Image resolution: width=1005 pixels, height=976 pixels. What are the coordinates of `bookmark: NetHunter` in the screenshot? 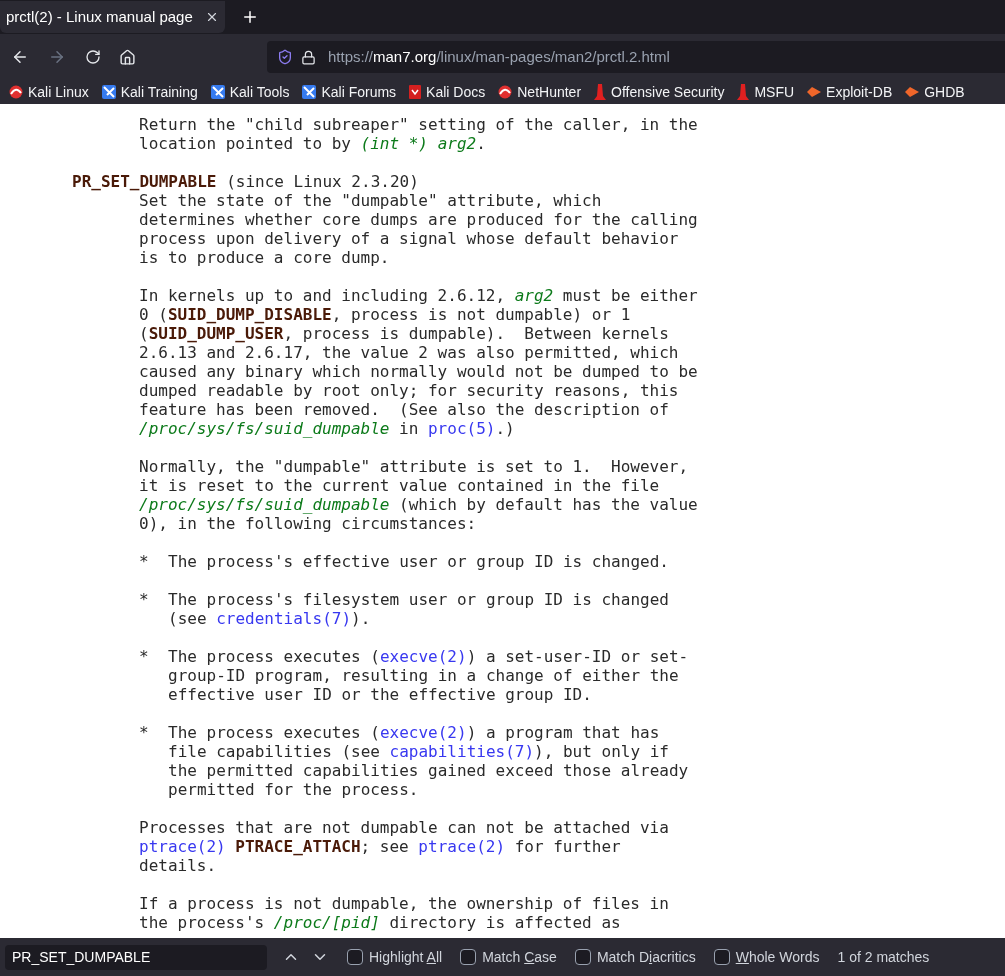 It's located at (540, 92).